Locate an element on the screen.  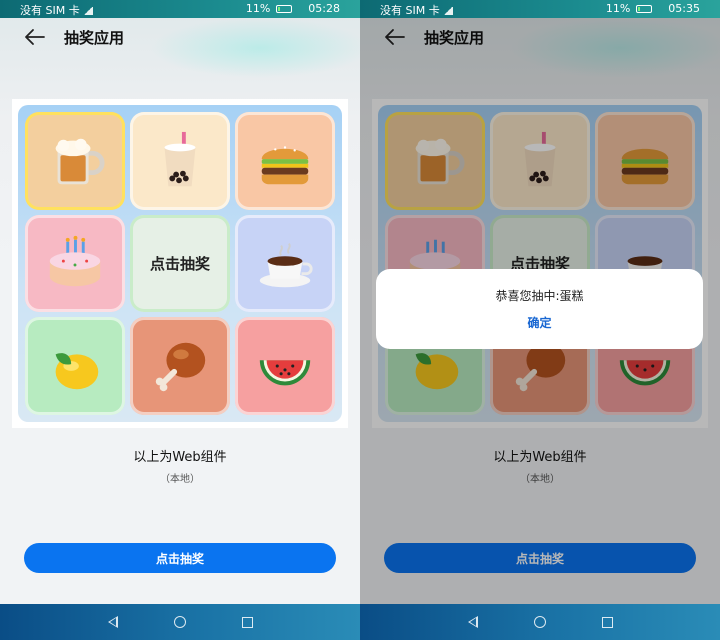
back-arrow-icon is located at coordinates (35, 37).